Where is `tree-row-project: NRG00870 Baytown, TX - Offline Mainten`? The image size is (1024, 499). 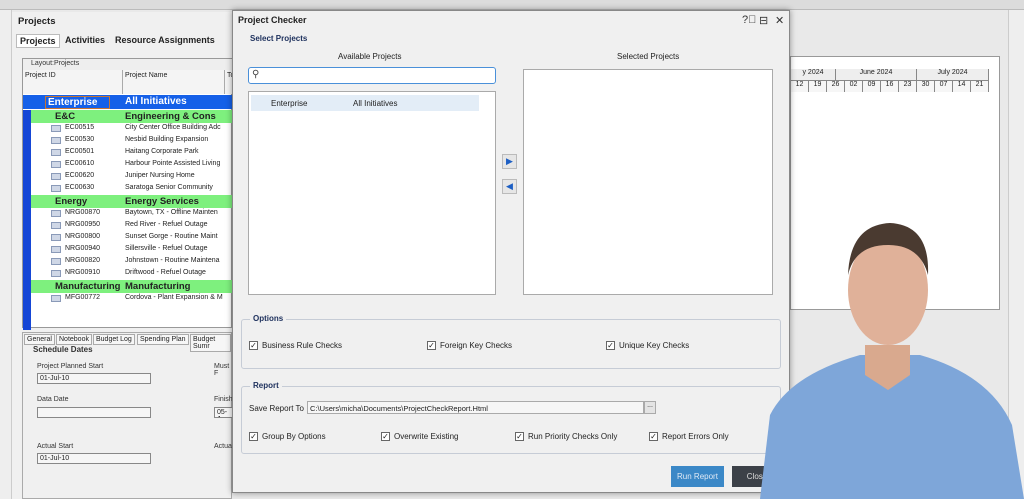
tree-row-project: NRG00870 Baytown, TX - Offline Mainten is located at coordinates (132, 214).